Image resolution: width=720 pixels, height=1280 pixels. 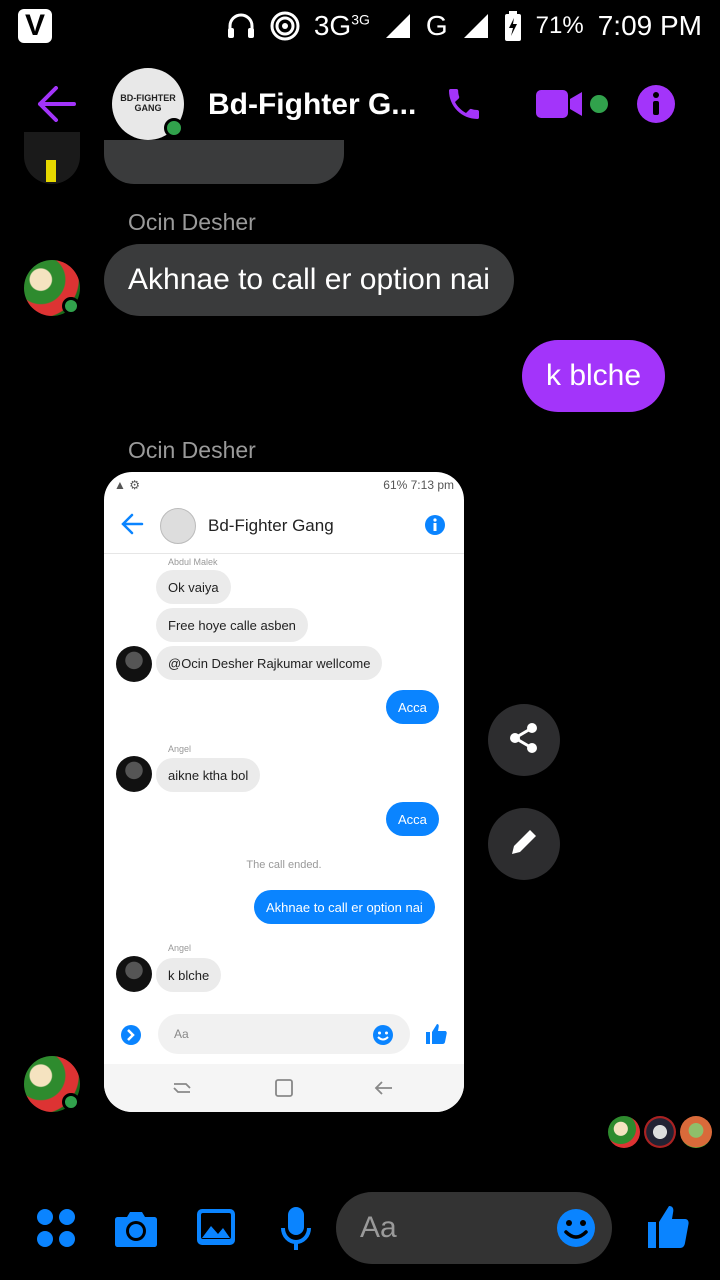 What do you see at coordinates (189, 975) in the screenshot?
I see `message-bubble: k blche` at bounding box center [189, 975].